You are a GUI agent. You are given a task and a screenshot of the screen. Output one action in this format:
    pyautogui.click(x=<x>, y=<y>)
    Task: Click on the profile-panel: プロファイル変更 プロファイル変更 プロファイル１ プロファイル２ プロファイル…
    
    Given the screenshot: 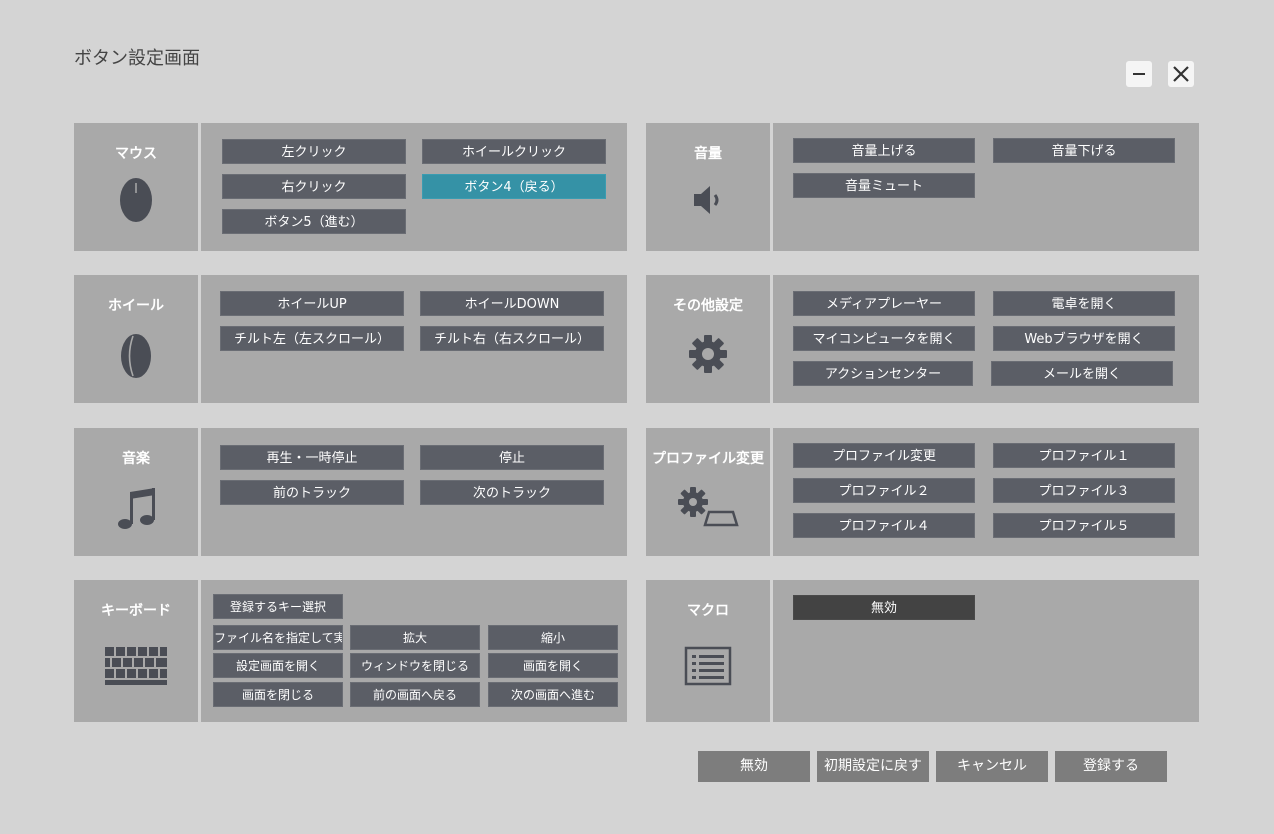 What is the action you would take?
    pyautogui.click(x=922, y=492)
    